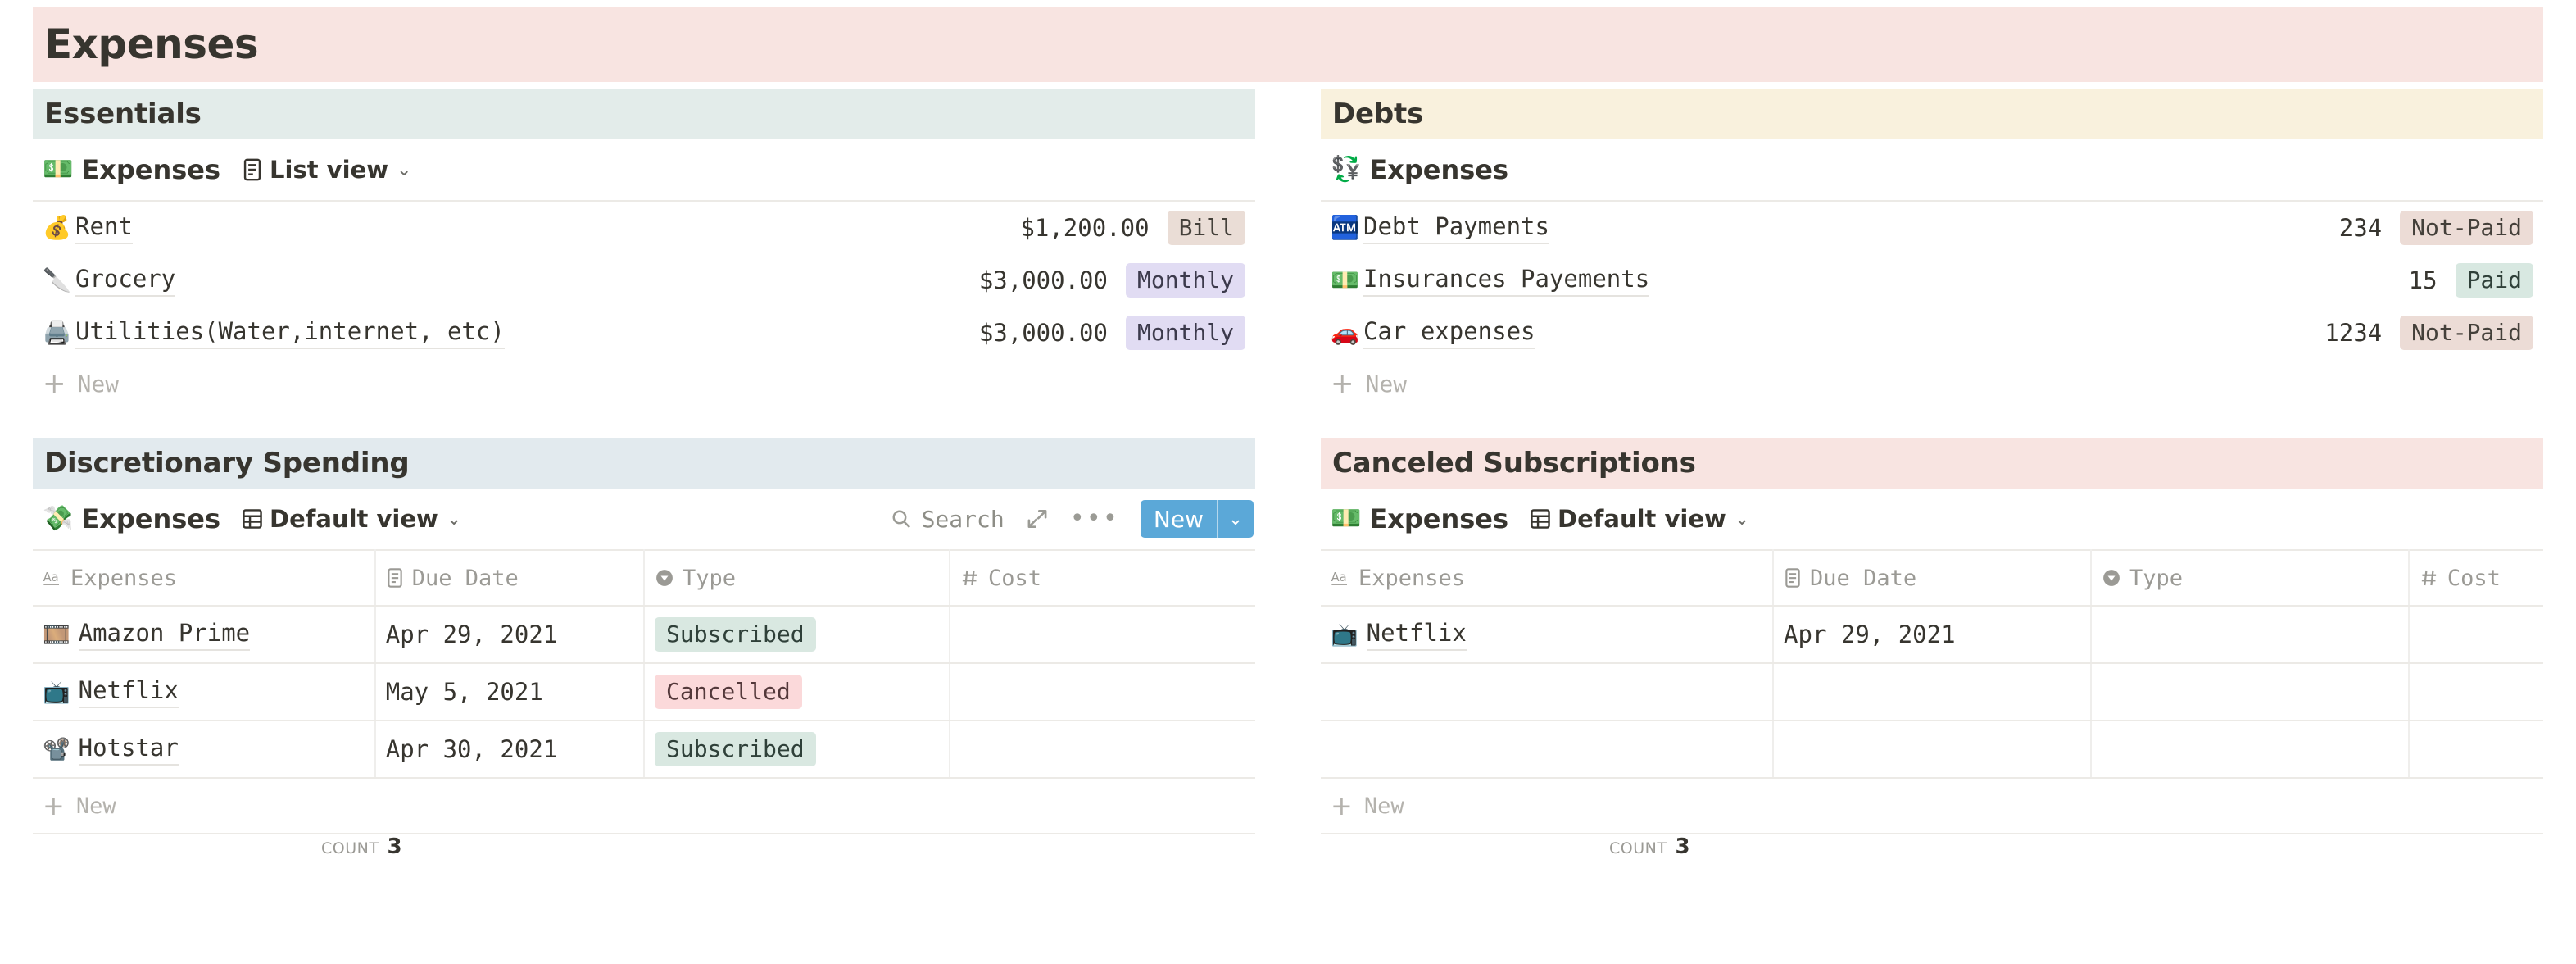 Image resolution: width=2576 pixels, height=964 pixels. I want to click on list-item-label: Insurances Payements, so click(1506, 281).